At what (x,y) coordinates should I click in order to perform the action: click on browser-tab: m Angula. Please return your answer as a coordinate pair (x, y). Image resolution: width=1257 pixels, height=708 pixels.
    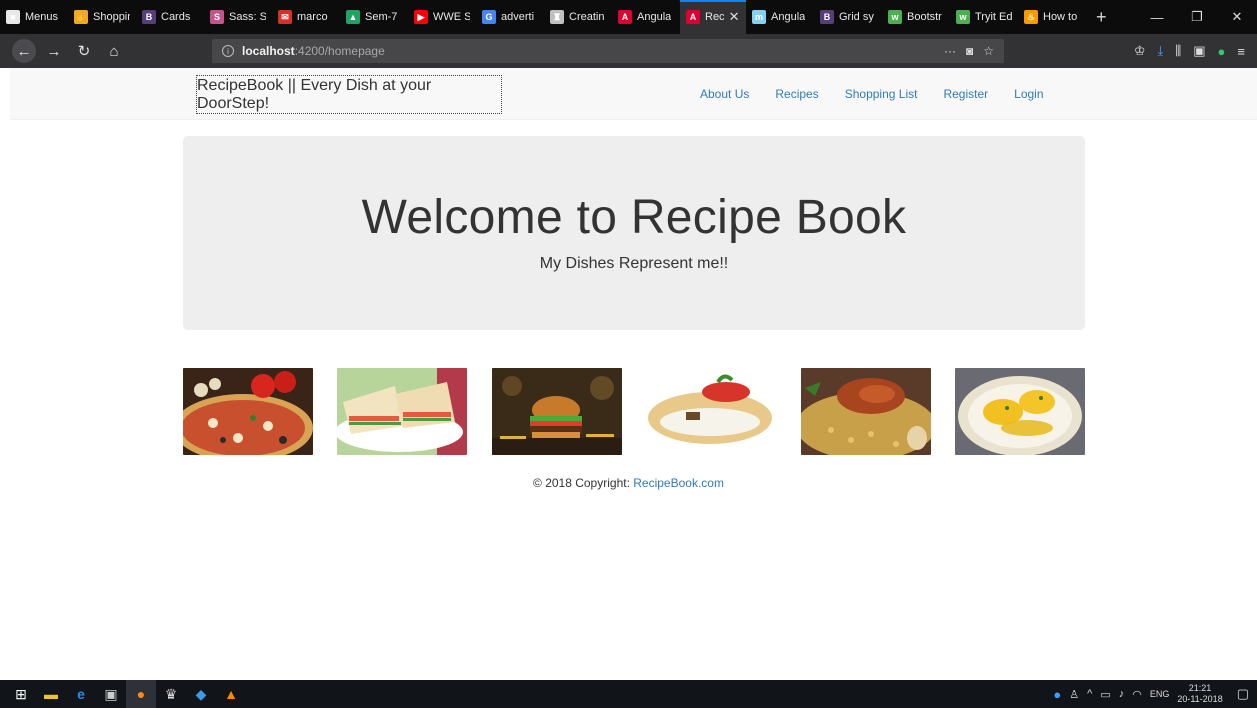
    Looking at the image, I should click on (780, 17).